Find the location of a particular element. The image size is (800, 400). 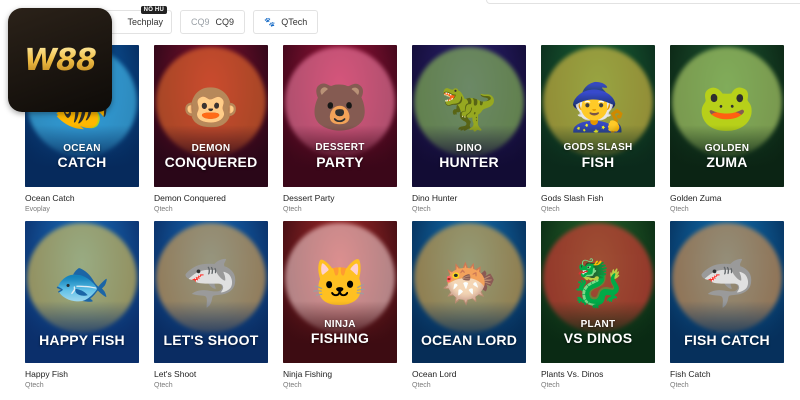

thumbnail-title-line1: DEMON is located at coordinates (211, 148).